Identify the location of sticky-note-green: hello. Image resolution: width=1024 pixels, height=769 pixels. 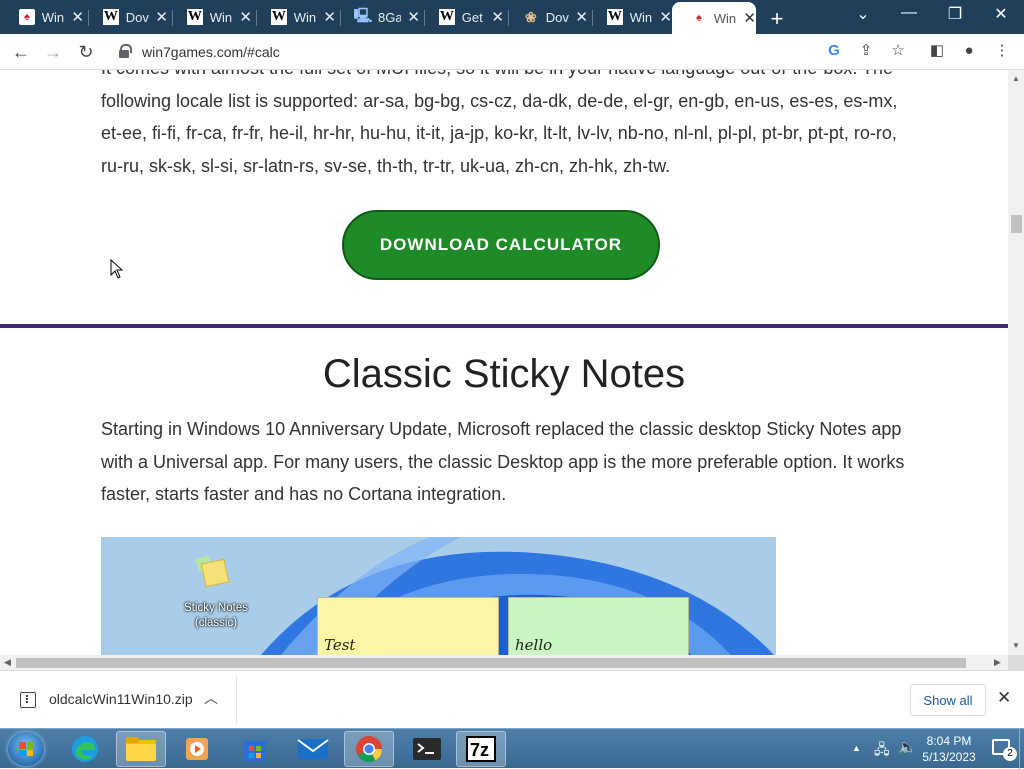
(598, 626).